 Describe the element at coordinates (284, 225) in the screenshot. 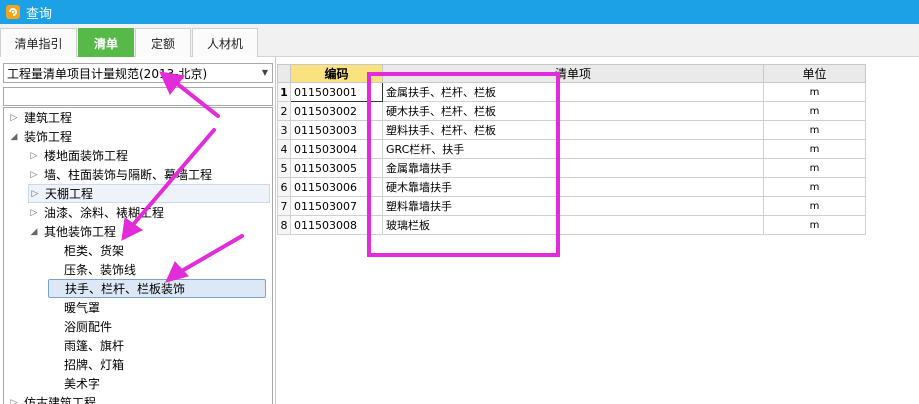

I see `row-number: 8` at that location.